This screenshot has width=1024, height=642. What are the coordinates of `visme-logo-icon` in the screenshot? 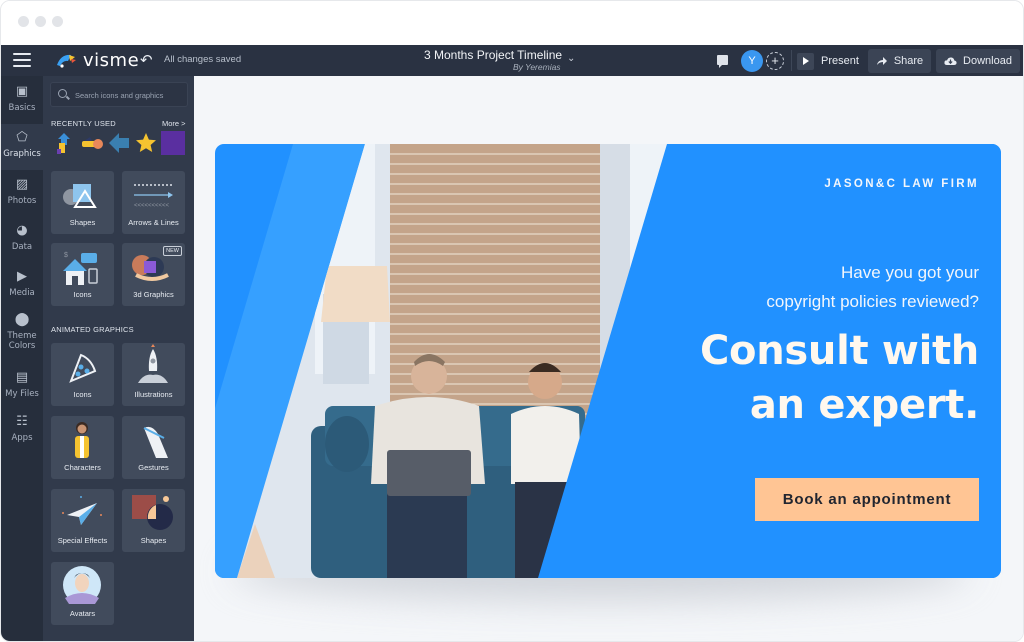 It's located at (66, 61).